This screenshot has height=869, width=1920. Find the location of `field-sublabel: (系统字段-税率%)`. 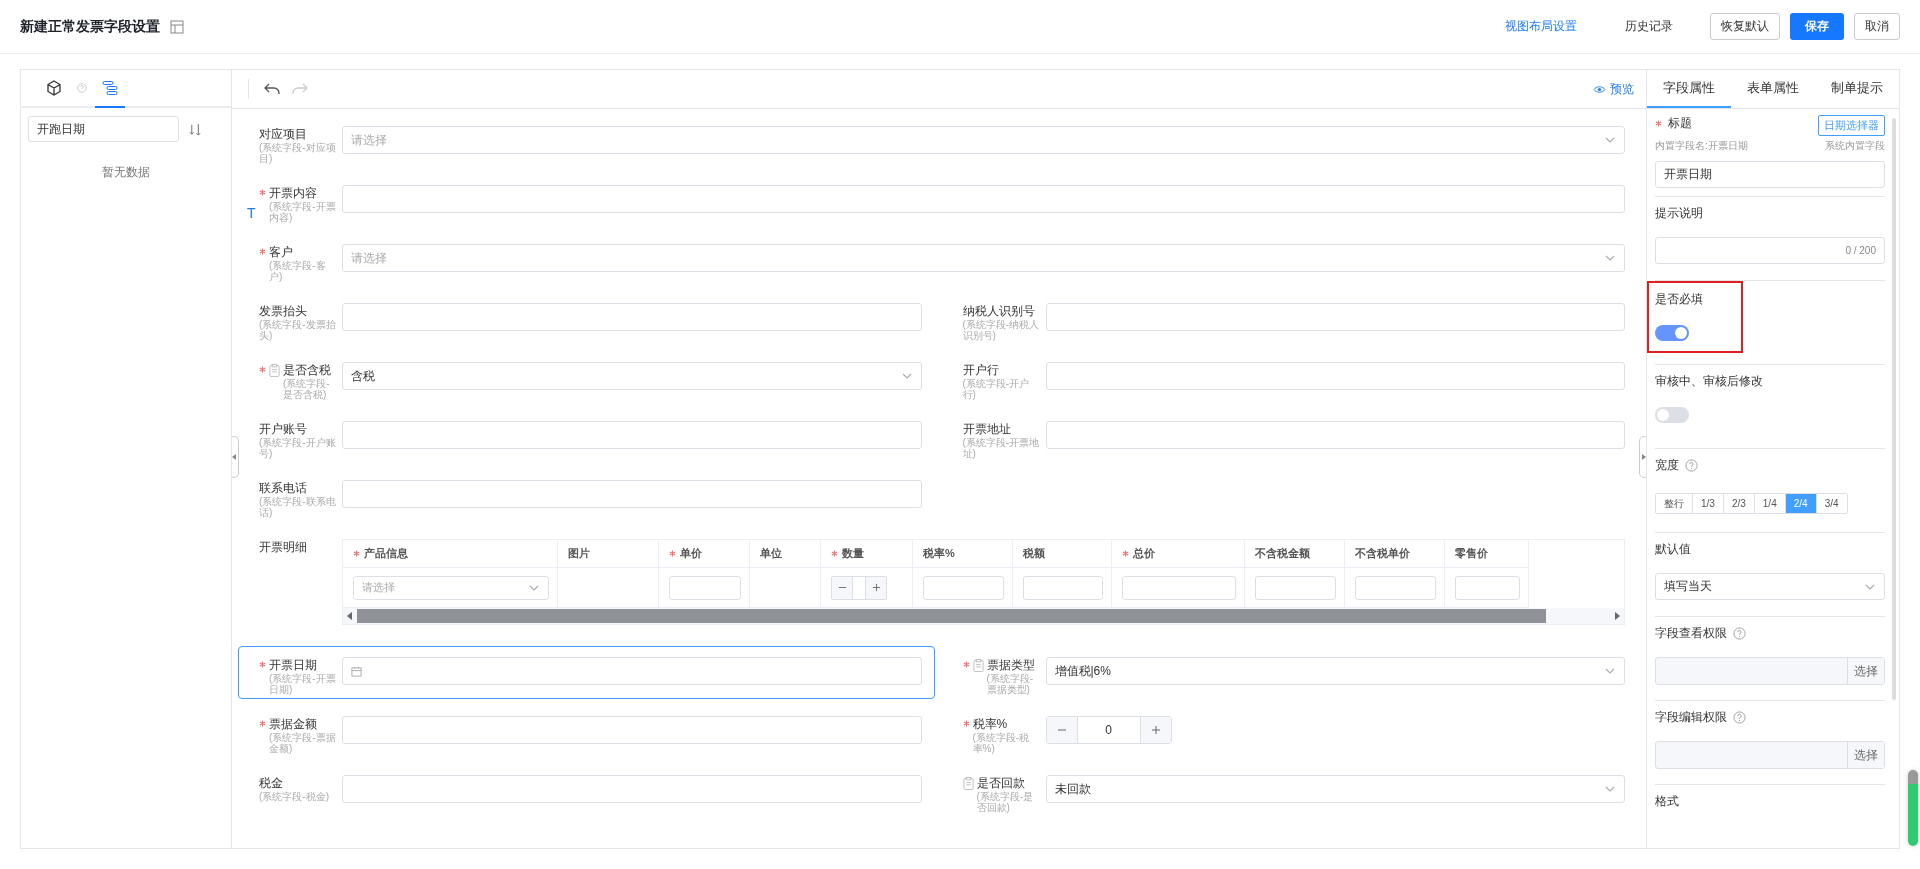

field-sublabel: (系统字段-税率%) is located at coordinates (1001, 743).